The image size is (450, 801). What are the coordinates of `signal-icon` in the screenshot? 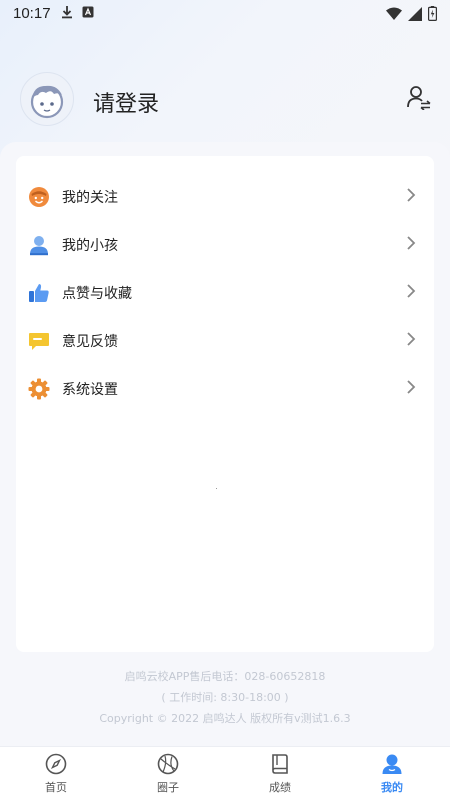 It's located at (415, 13).